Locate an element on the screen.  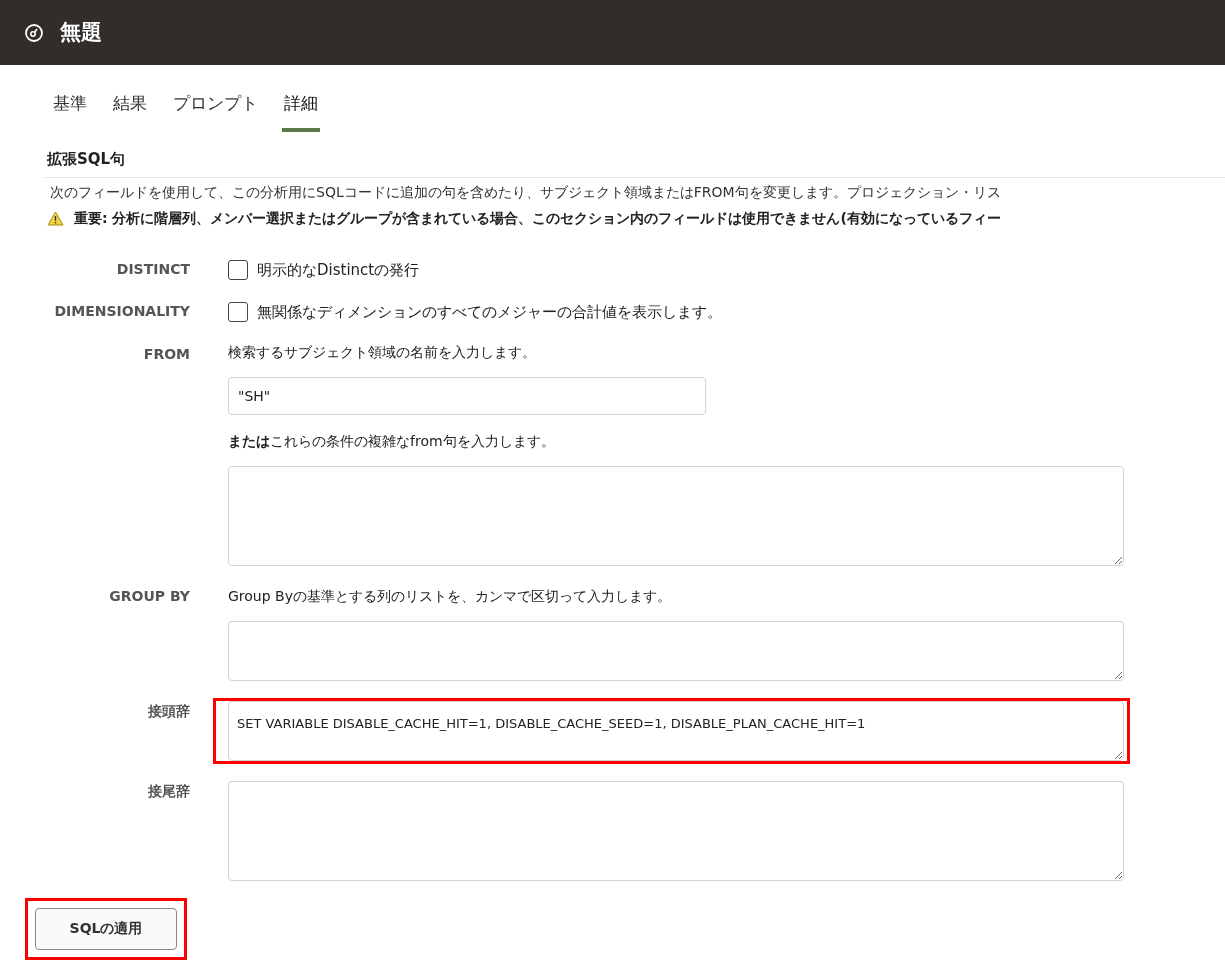
field-label: GROUP BY is located at coordinates (149, 596).